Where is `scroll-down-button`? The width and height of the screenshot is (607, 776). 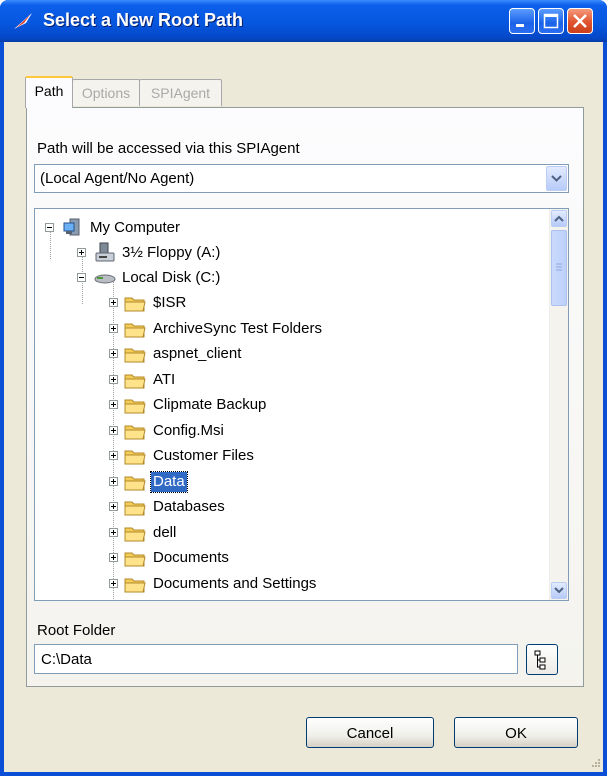
scroll-down-button is located at coordinates (559, 590).